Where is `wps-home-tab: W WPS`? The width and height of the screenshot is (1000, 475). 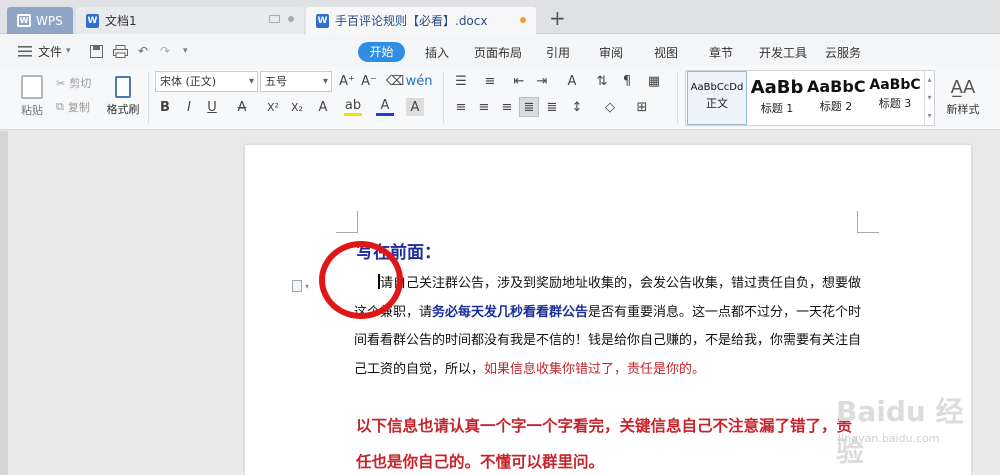 wps-home-tab: W WPS is located at coordinates (40, 20).